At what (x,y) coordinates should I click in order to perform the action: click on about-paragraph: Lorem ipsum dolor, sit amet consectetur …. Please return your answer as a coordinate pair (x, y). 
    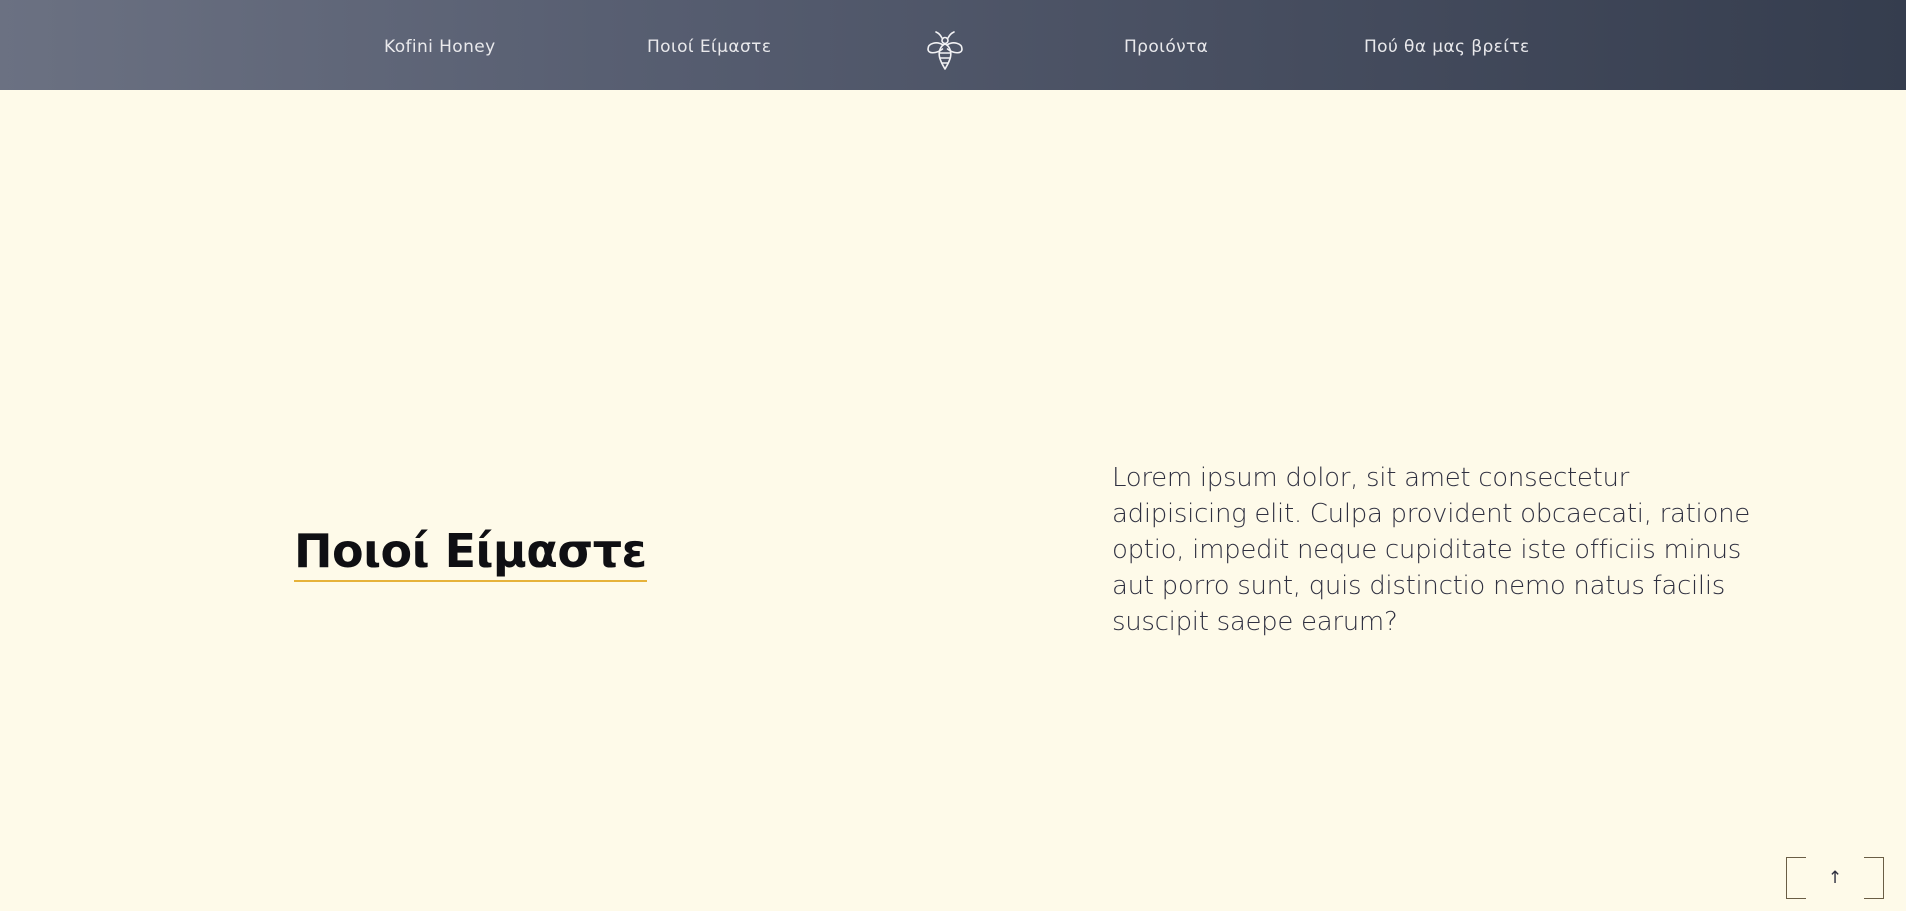
    Looking at the image, I should click on (1431, 550).